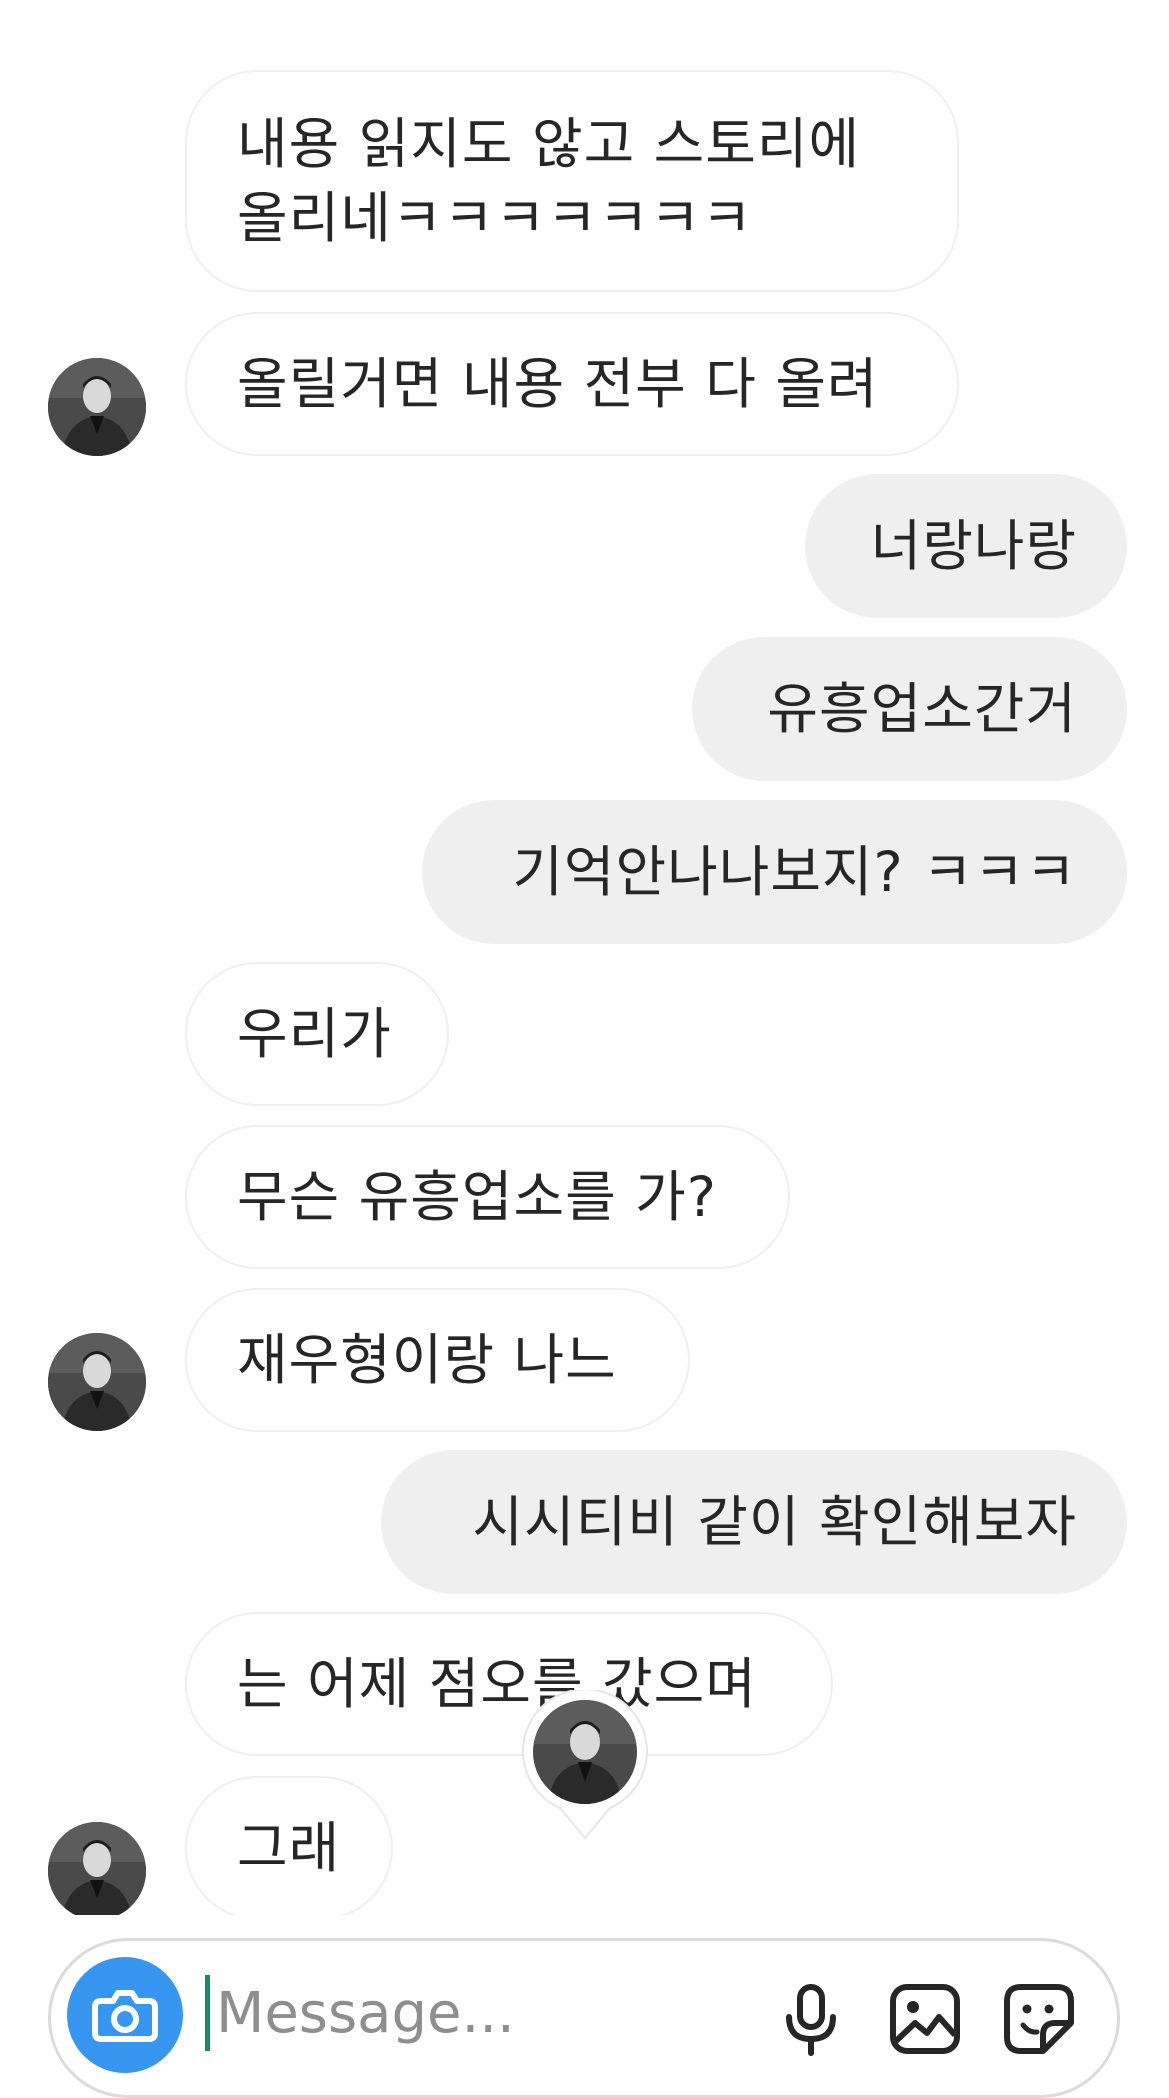  Describe the element at coordinates (207, 2013) in the screenshot. I see `text-cursor` at that location.